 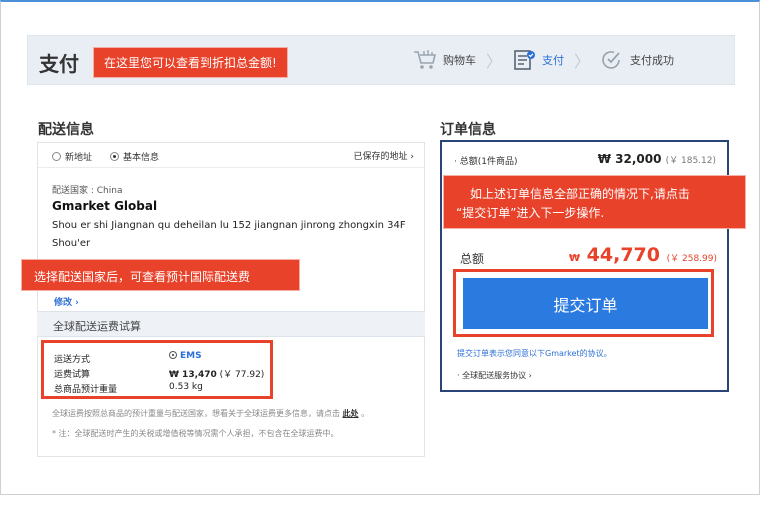 I want to click on order-section-title: 订单信息, so click(x=468, y=130).